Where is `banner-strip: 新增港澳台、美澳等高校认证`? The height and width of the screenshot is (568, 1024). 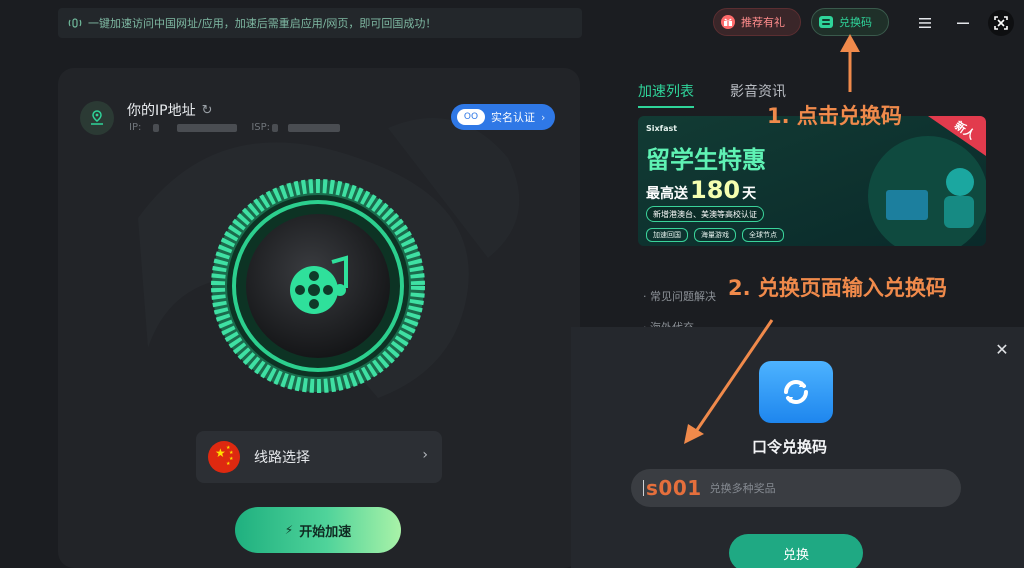
banner-strip: 新增港澳台、美澳等高校认证 is located at coordinates (705, 214).